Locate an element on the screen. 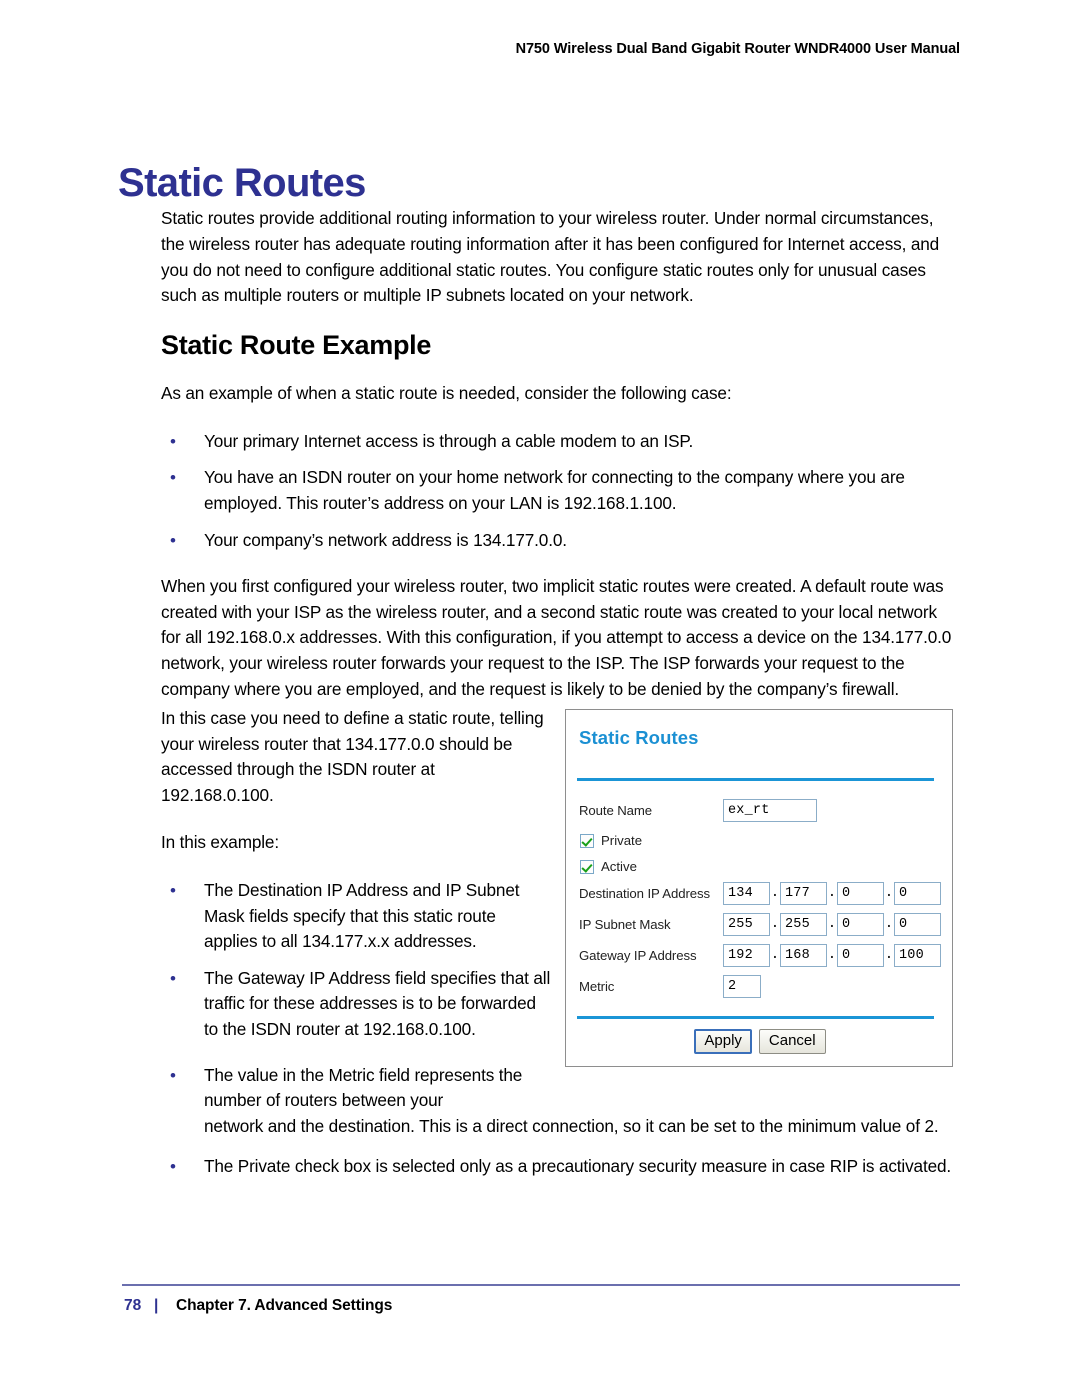 The image size is (1080, 1397). destination-ip-octet-1: 134 is located at coordinates (746, 893).